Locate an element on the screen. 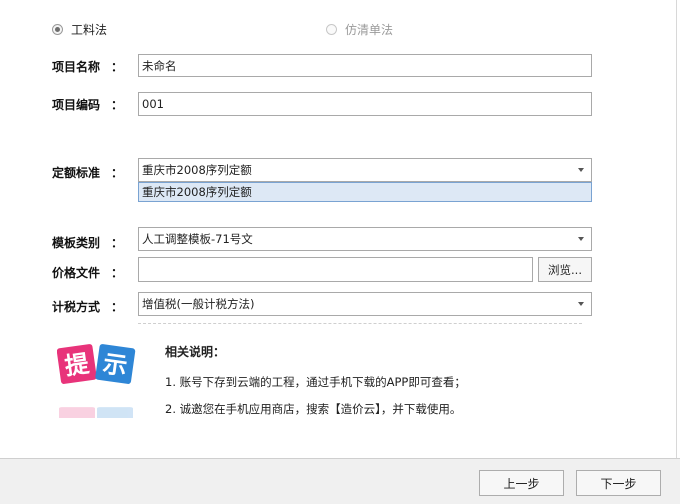 Image resolution: width=680 pixels, height=504 pixels. window-border is located at coordinates (676, 229).